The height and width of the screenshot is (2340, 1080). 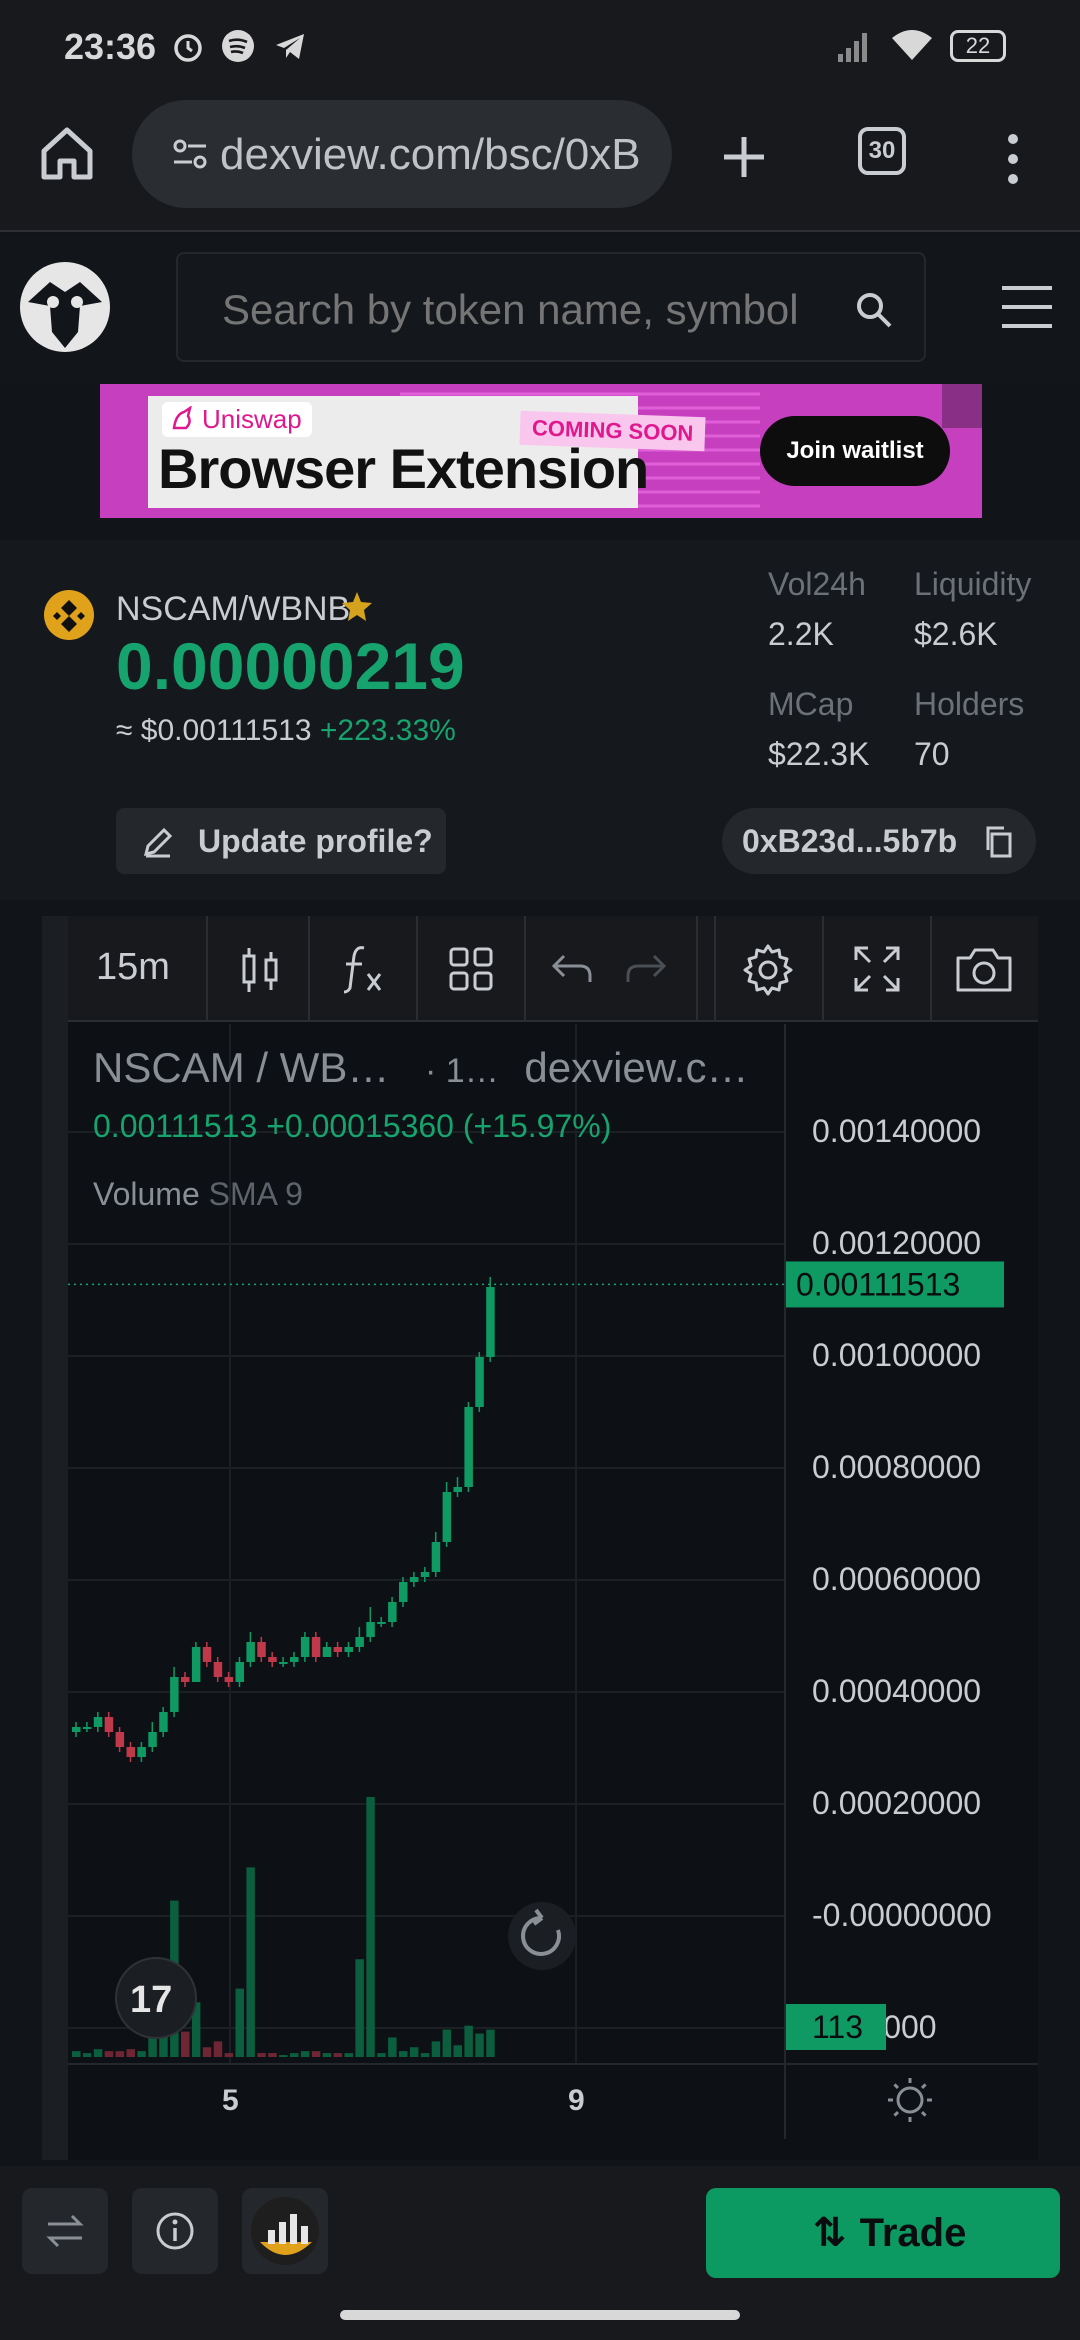 I want to click on info-button, so click(x=175, y=2231).